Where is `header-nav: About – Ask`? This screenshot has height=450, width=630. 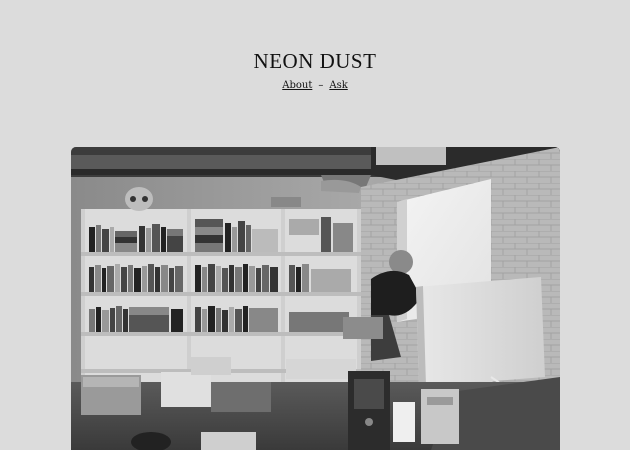 header-nav: About – Ask is located at coordinates (315, 86).